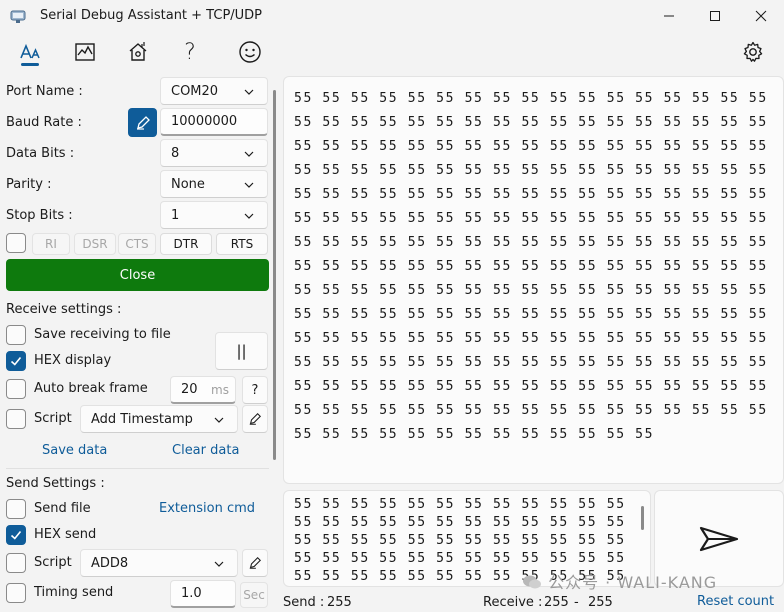 The image size is (784, 612). I want to click on receive-count-value: 255, so click(556, 602).